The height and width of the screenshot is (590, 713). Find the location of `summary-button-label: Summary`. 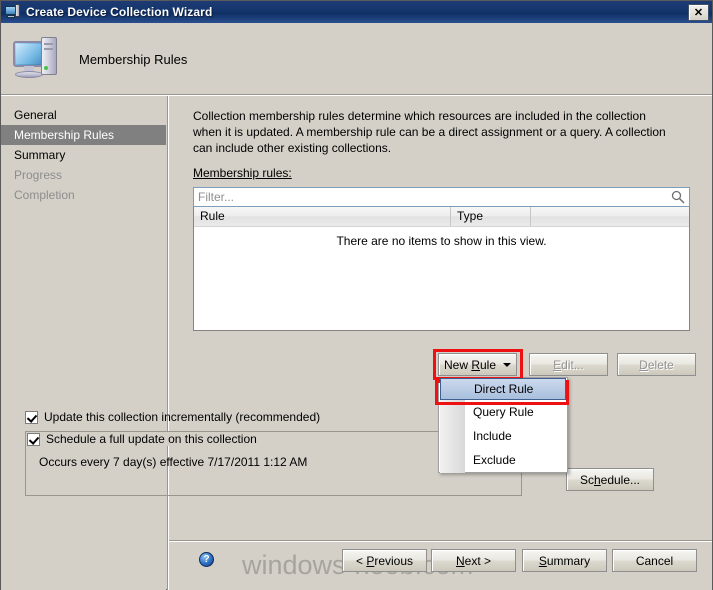

summary-button-label: Summary is located at coordinates (564, 560).